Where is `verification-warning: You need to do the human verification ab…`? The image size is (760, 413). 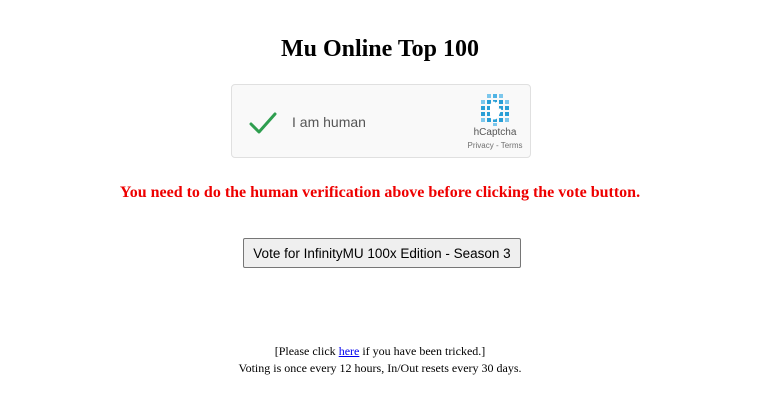
verification-warning: You need to do the human verification ab… is located at coordinates (380, 192).